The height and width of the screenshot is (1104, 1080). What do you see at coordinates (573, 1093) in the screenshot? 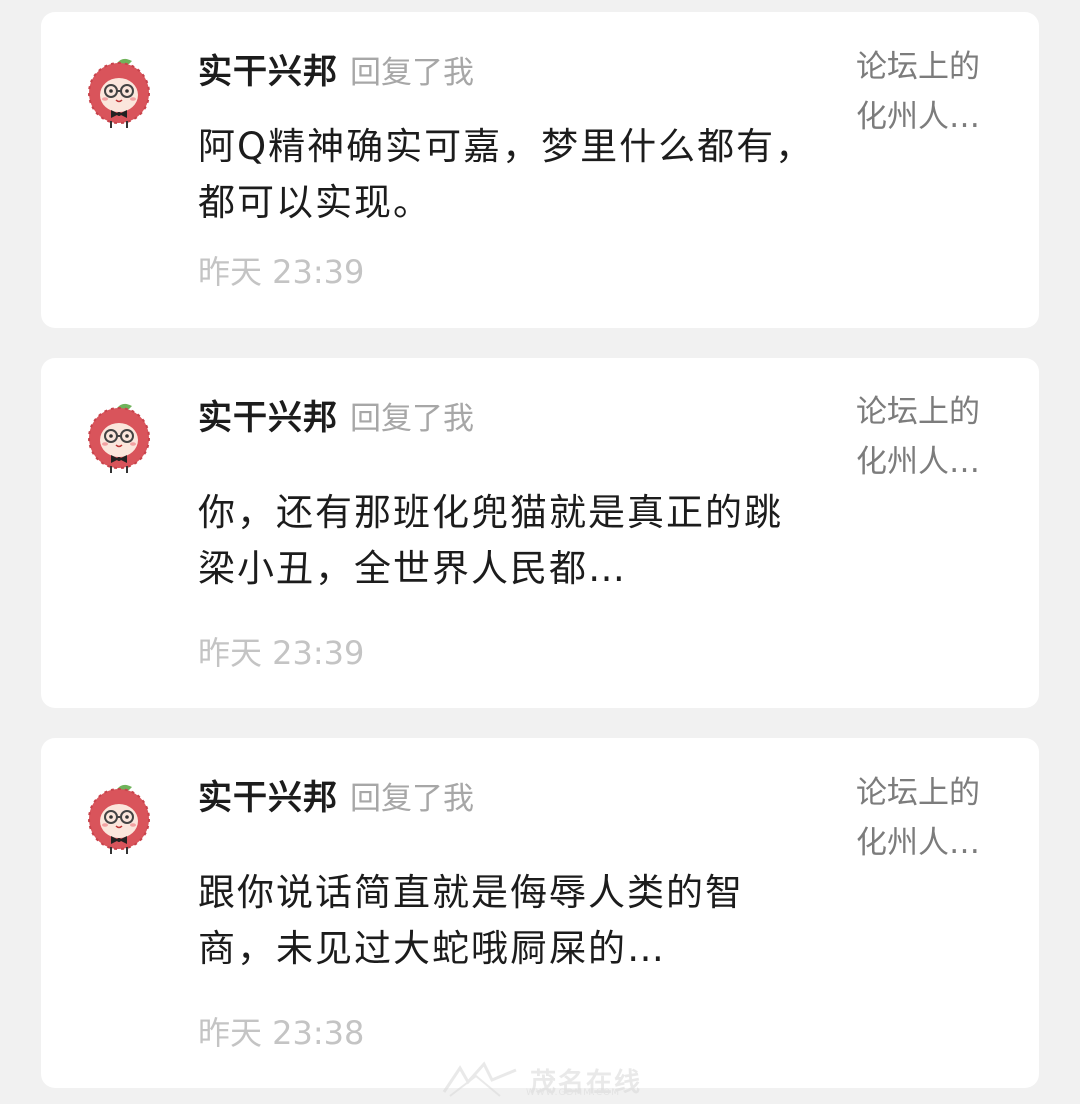
I see `watermark-url: WWW.GDMM.COM` at bounding box center [573, 1093].